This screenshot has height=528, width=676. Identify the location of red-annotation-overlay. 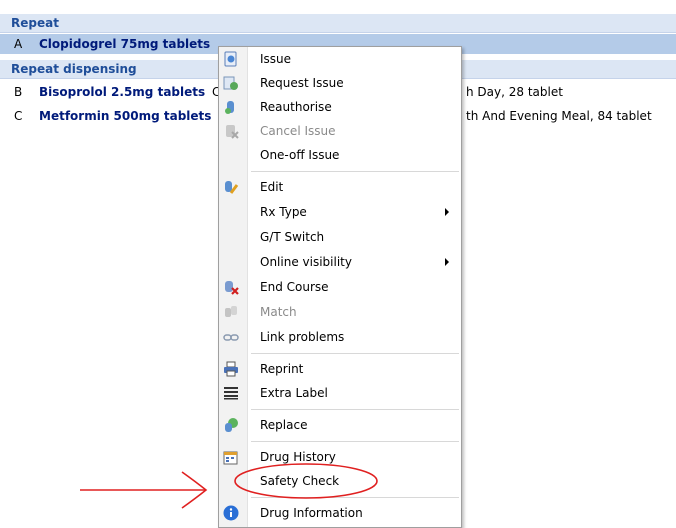
(229, 486).